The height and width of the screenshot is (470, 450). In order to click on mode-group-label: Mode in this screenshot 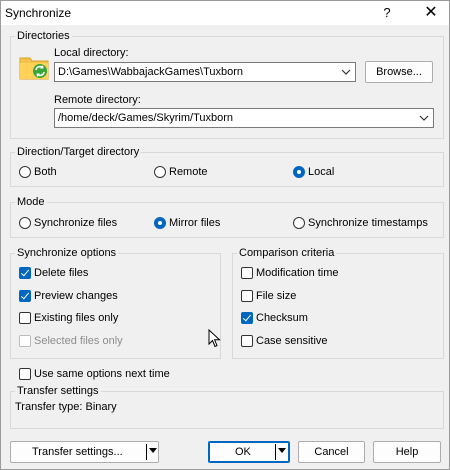, I will do `click(31, 202)`.